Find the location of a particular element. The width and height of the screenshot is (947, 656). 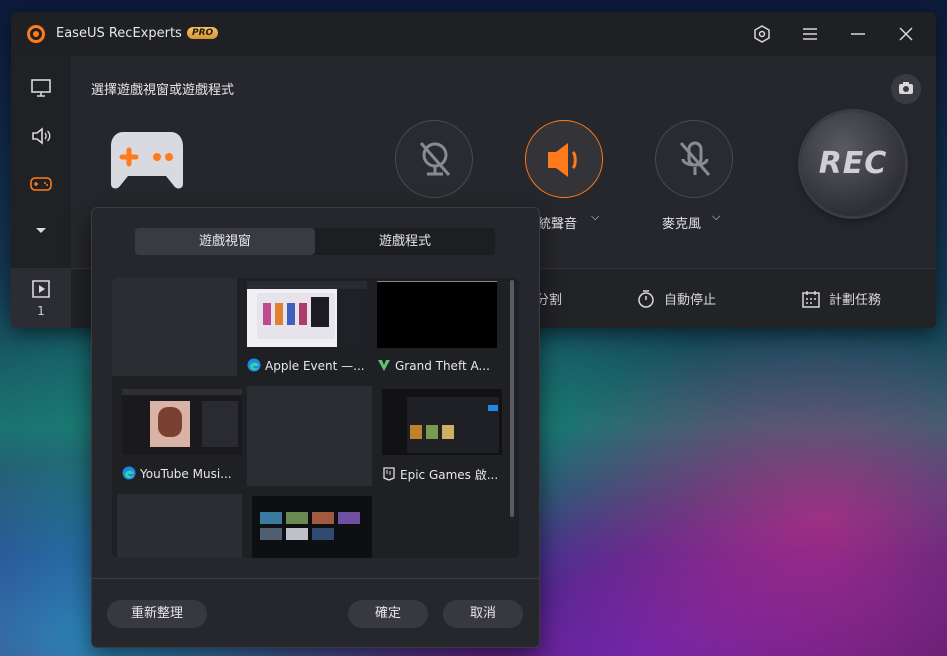

system-sound-label: 統聲音 is located at coordinates (558, 224).